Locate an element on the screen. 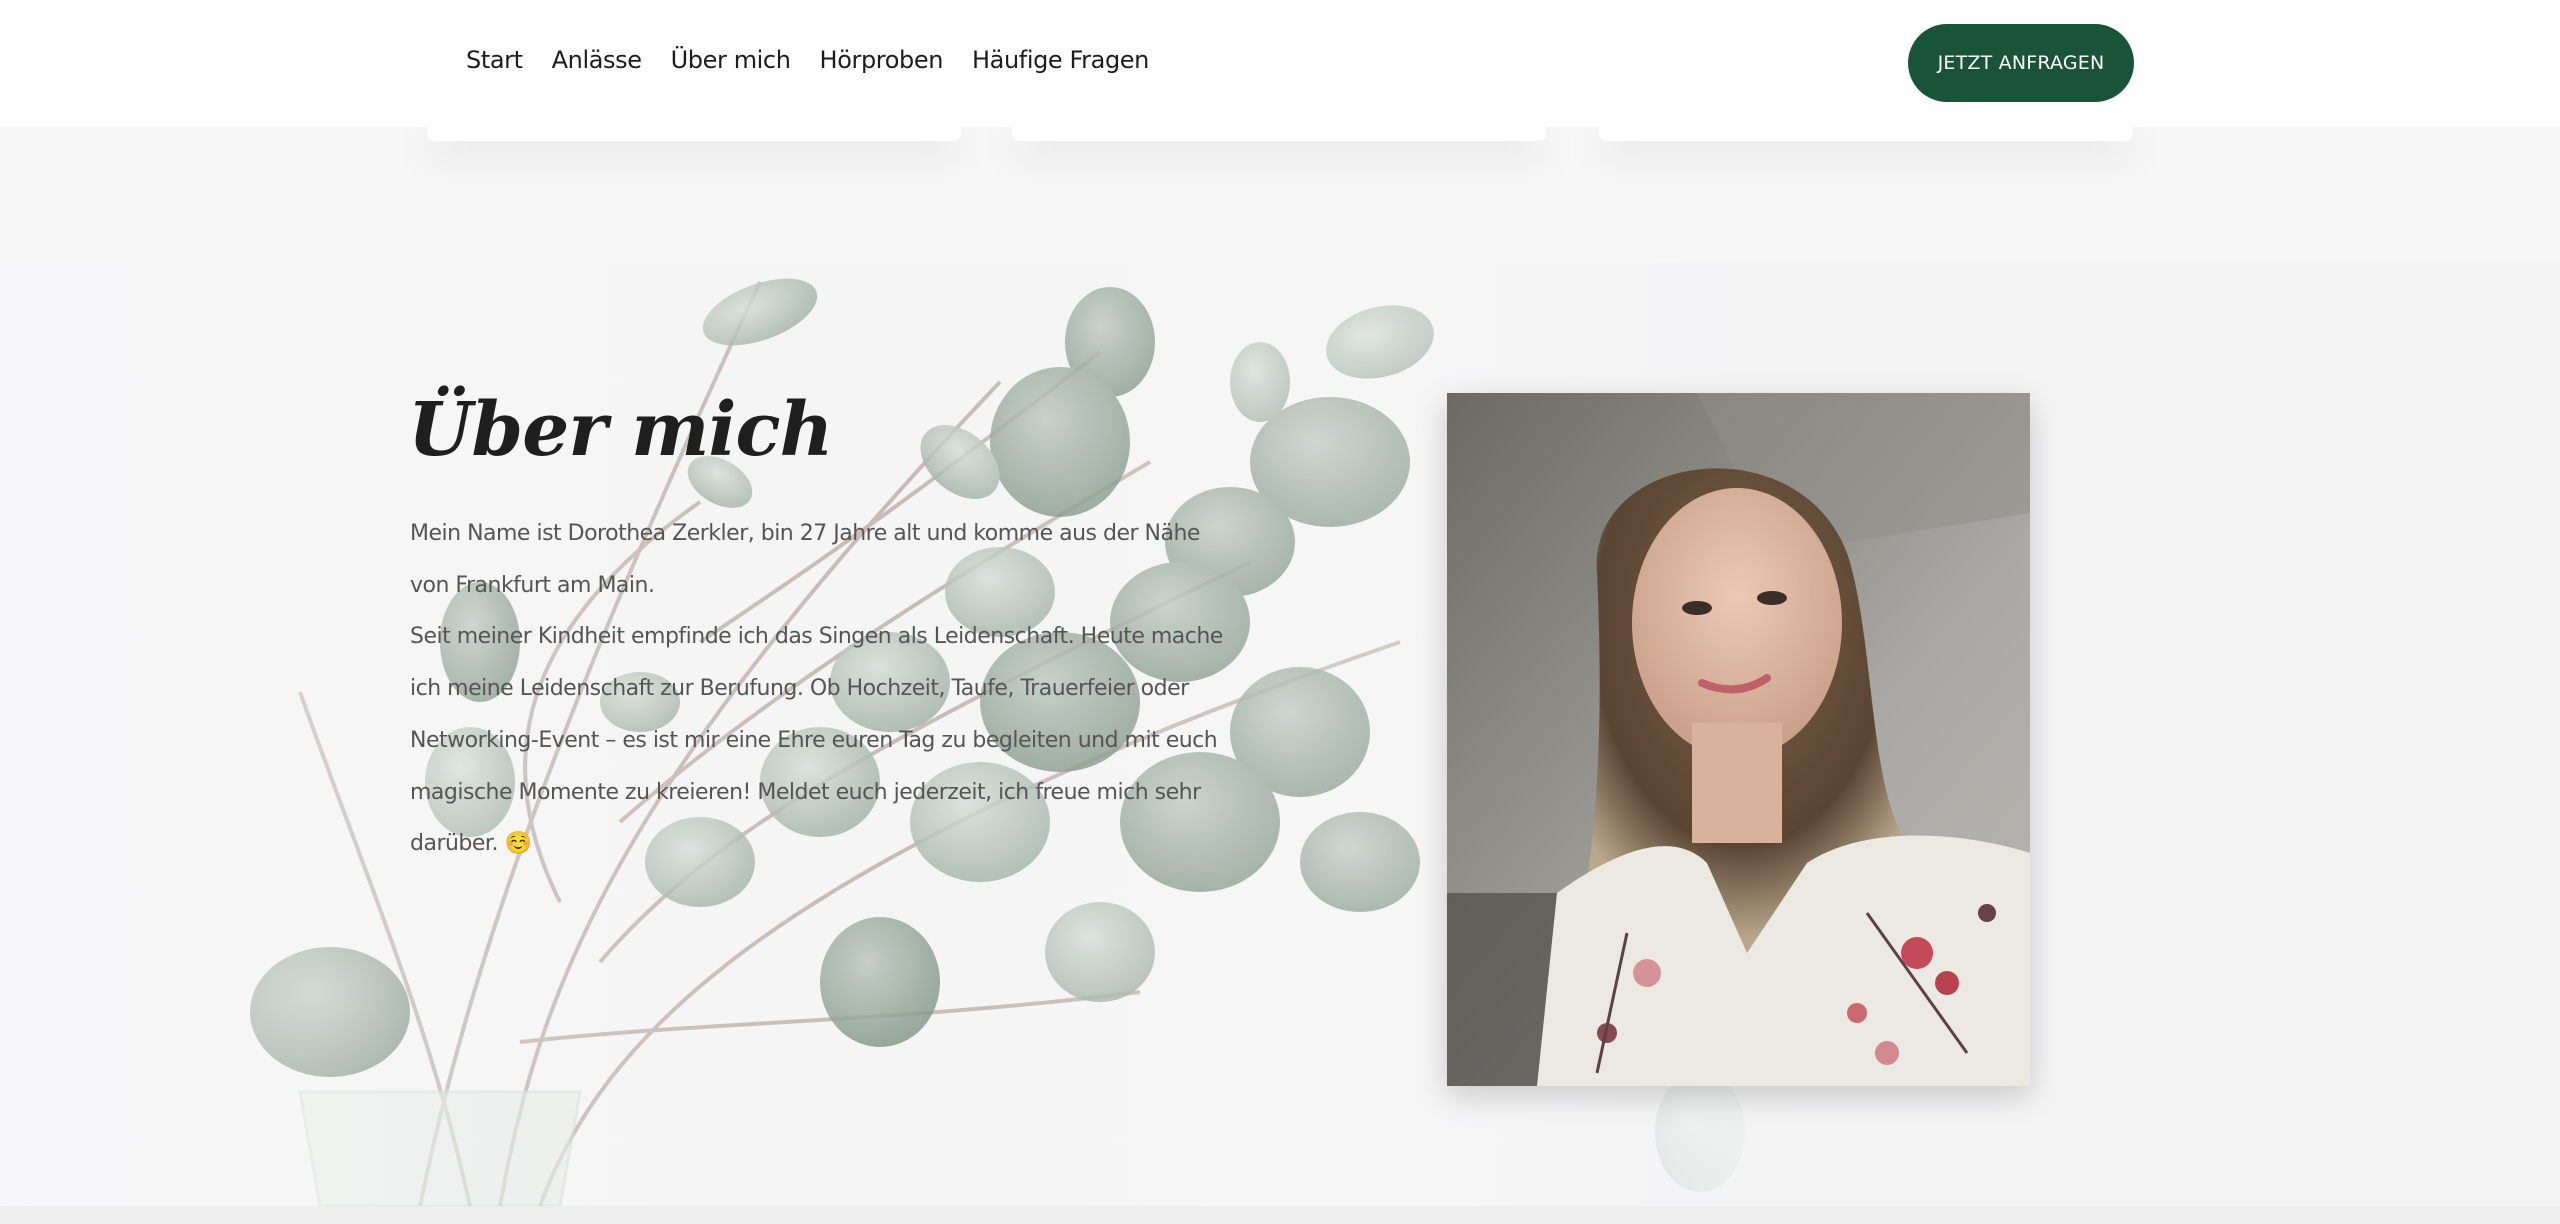 This screenshot has width=2560, height=1224. request-now-button: JETZT ANFRAGEN is located at coordinates (2021, 63).